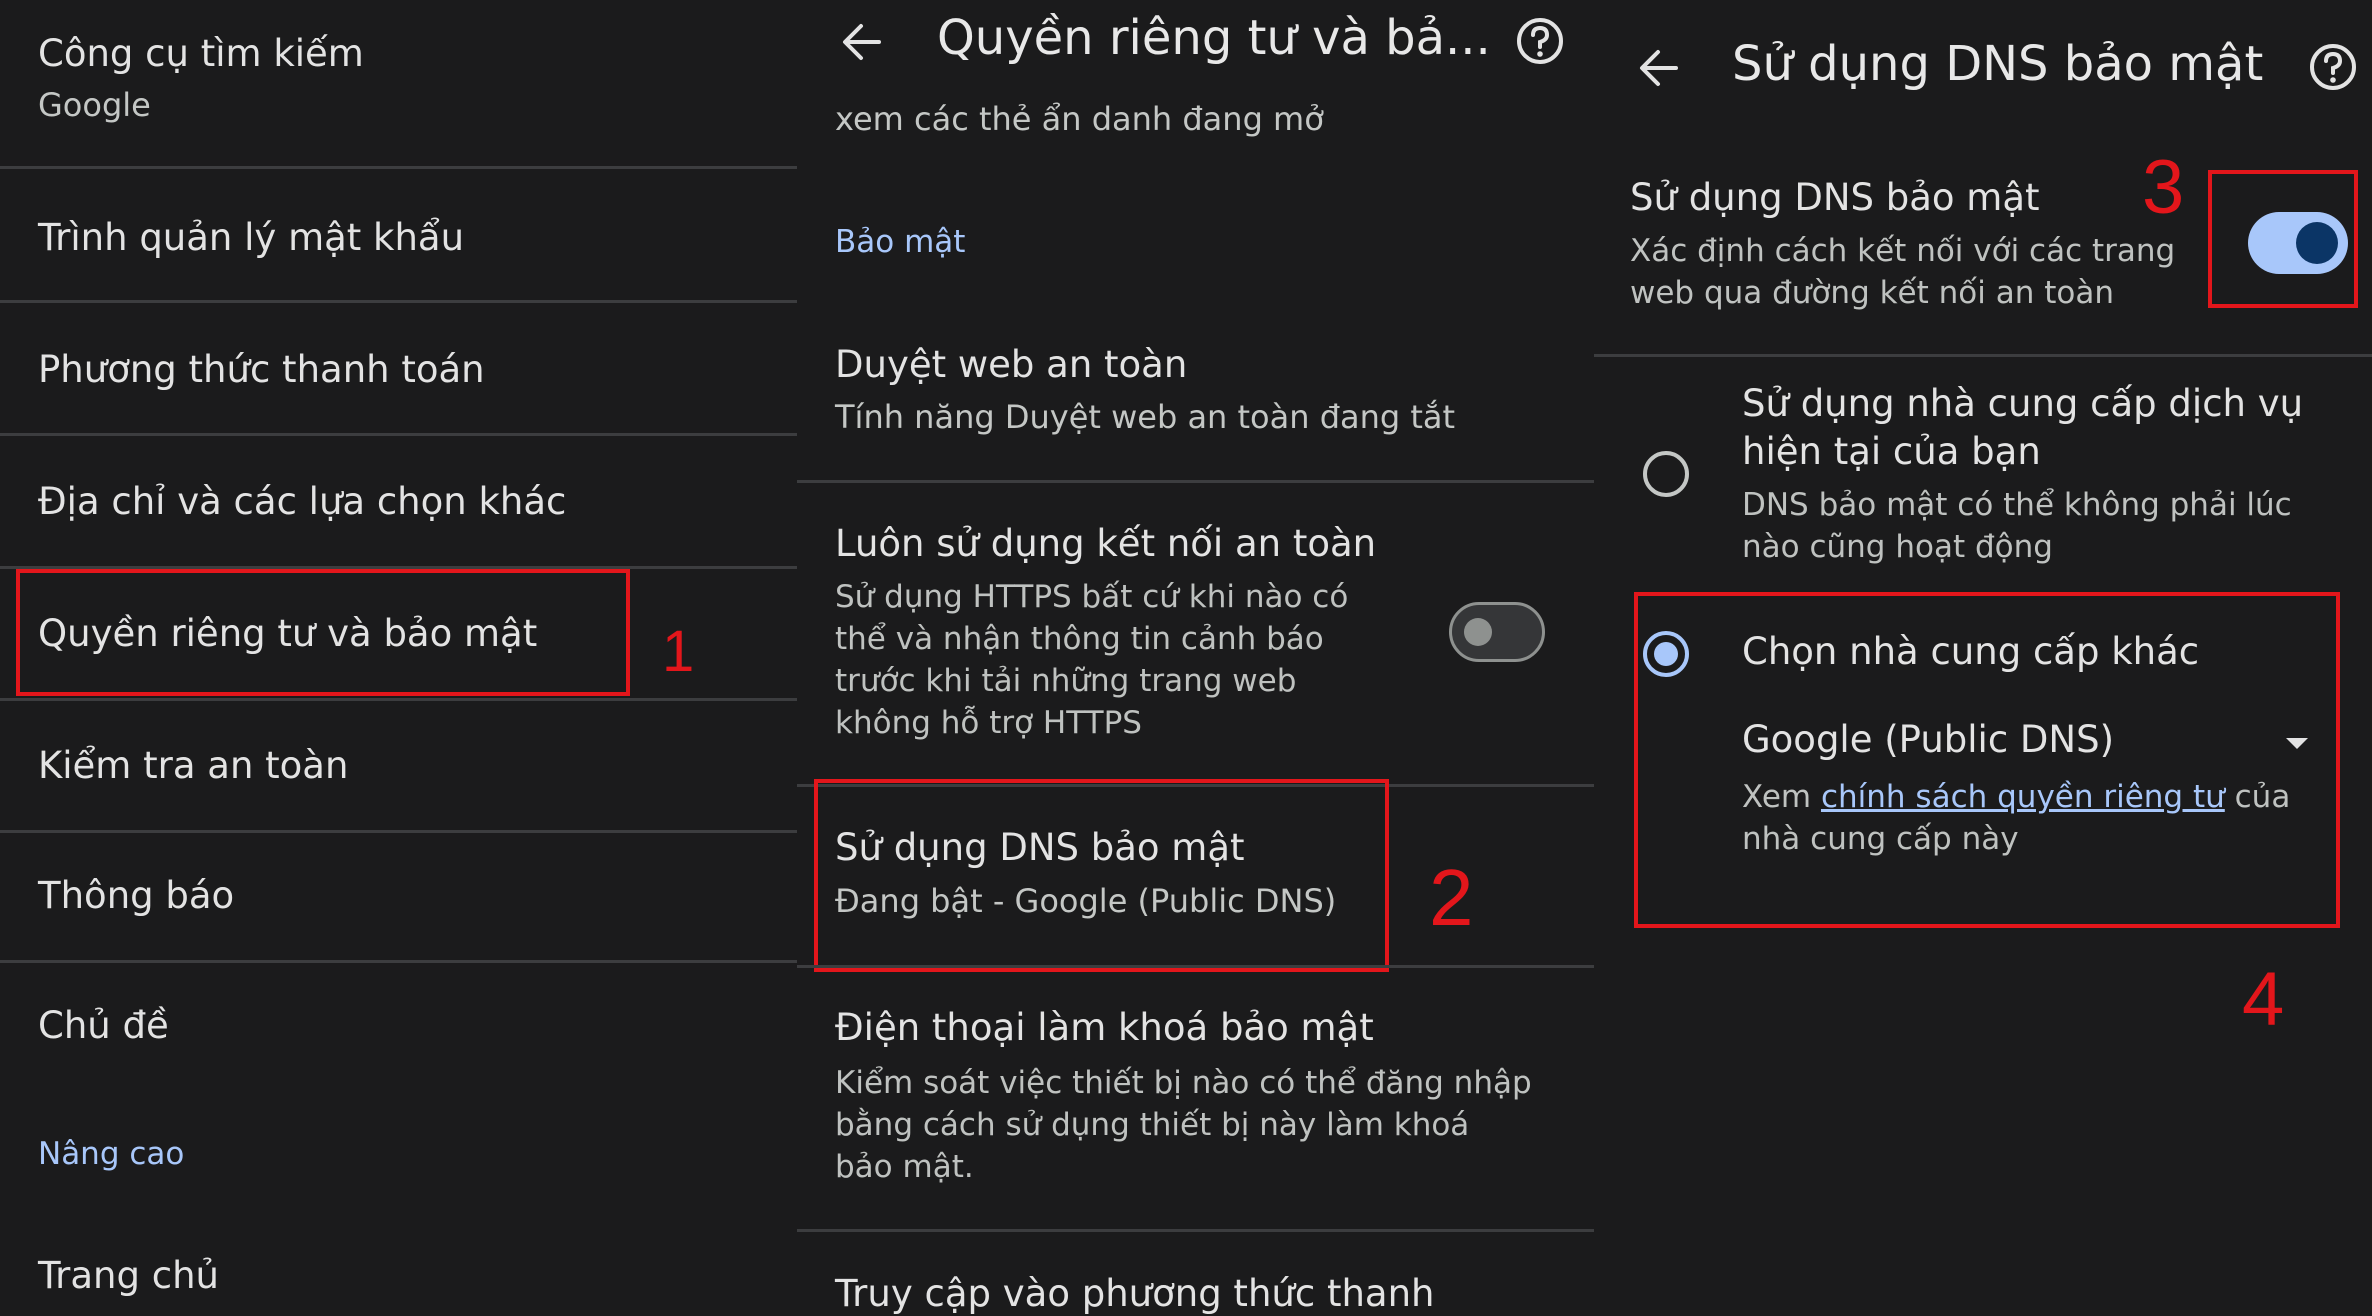 The height and width of the screenshot is (1316, 2372). Describe the element at coordinates (1079, 119) in the screenshot. I see `incognito-lock-note: xem các thẻ ẩn danh đang mở` at that location.